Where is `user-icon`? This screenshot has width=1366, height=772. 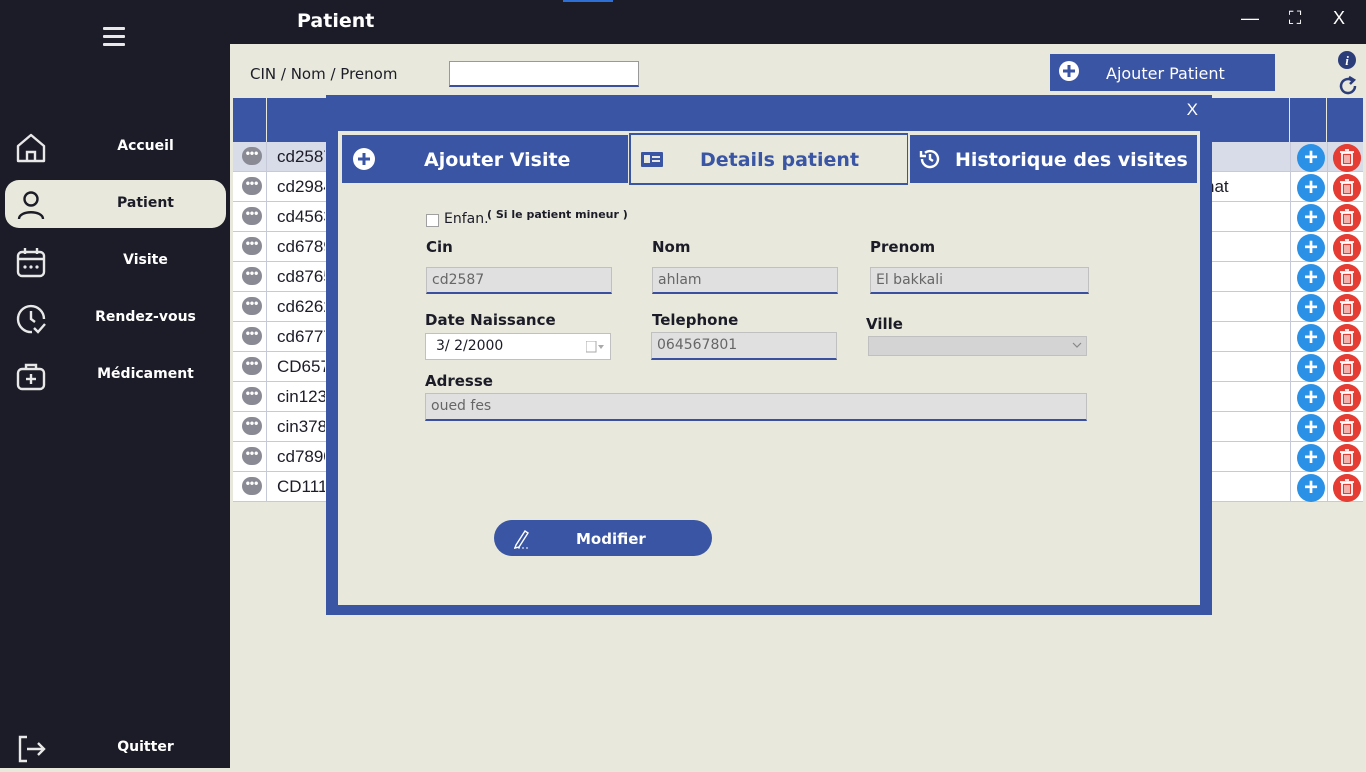 user-icon is located at coordinates (31, 205).